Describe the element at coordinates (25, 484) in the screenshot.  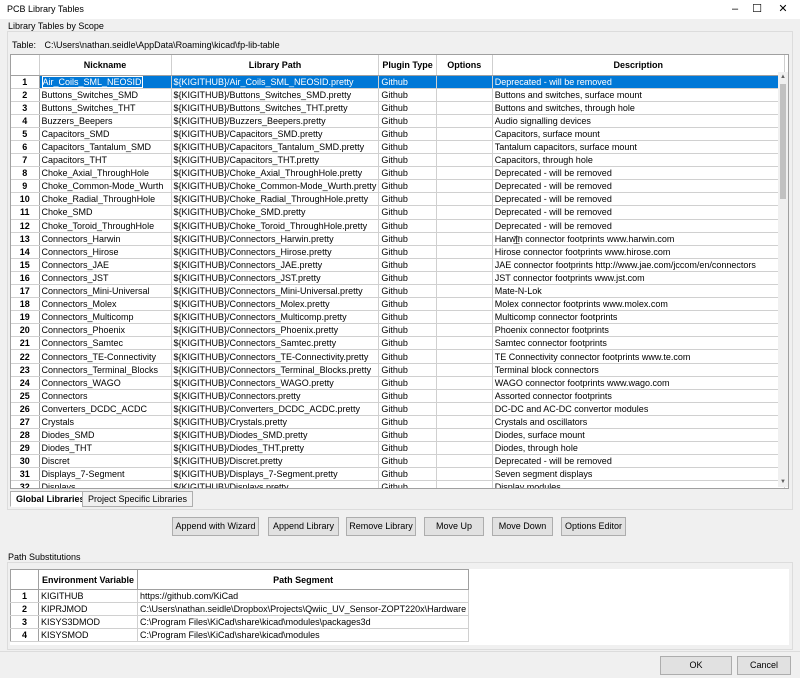
I see `row-number: 32` at that location.